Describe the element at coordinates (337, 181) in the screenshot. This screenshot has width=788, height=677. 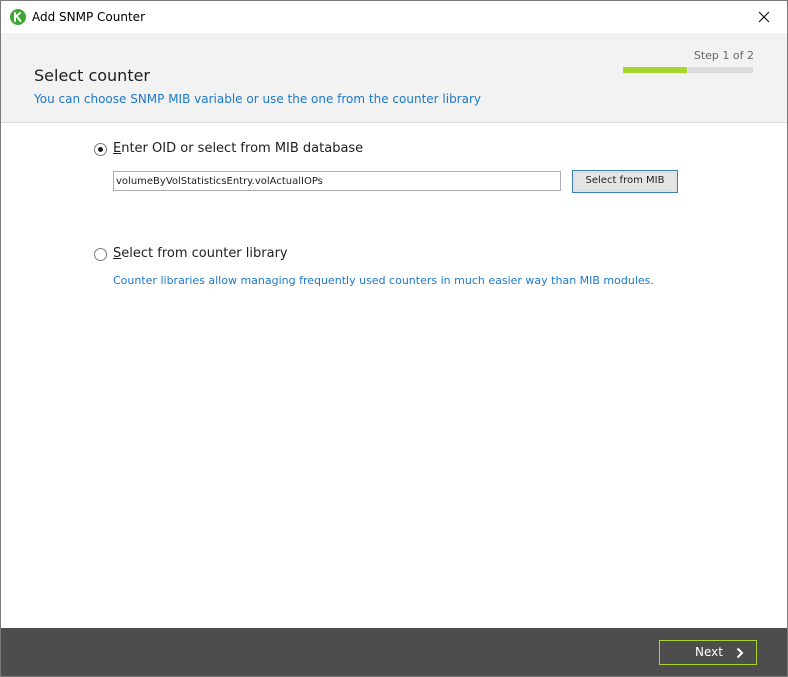
I see `oid-input` at that location.